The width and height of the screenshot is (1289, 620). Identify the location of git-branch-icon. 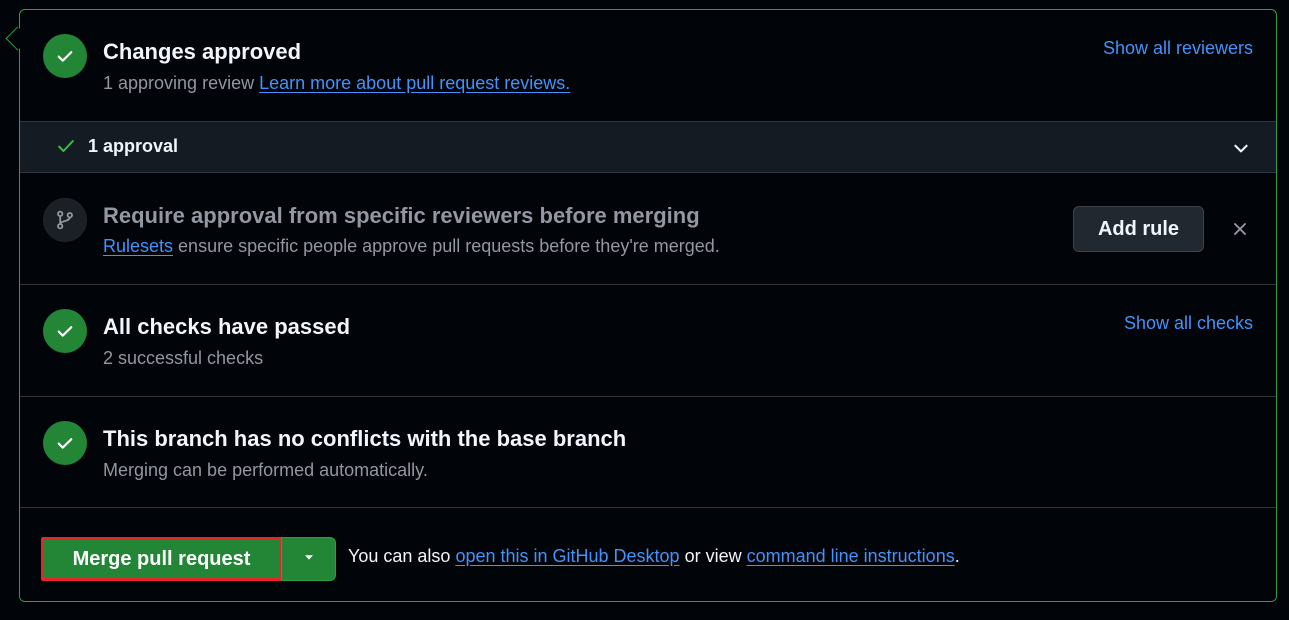
(65, 220).